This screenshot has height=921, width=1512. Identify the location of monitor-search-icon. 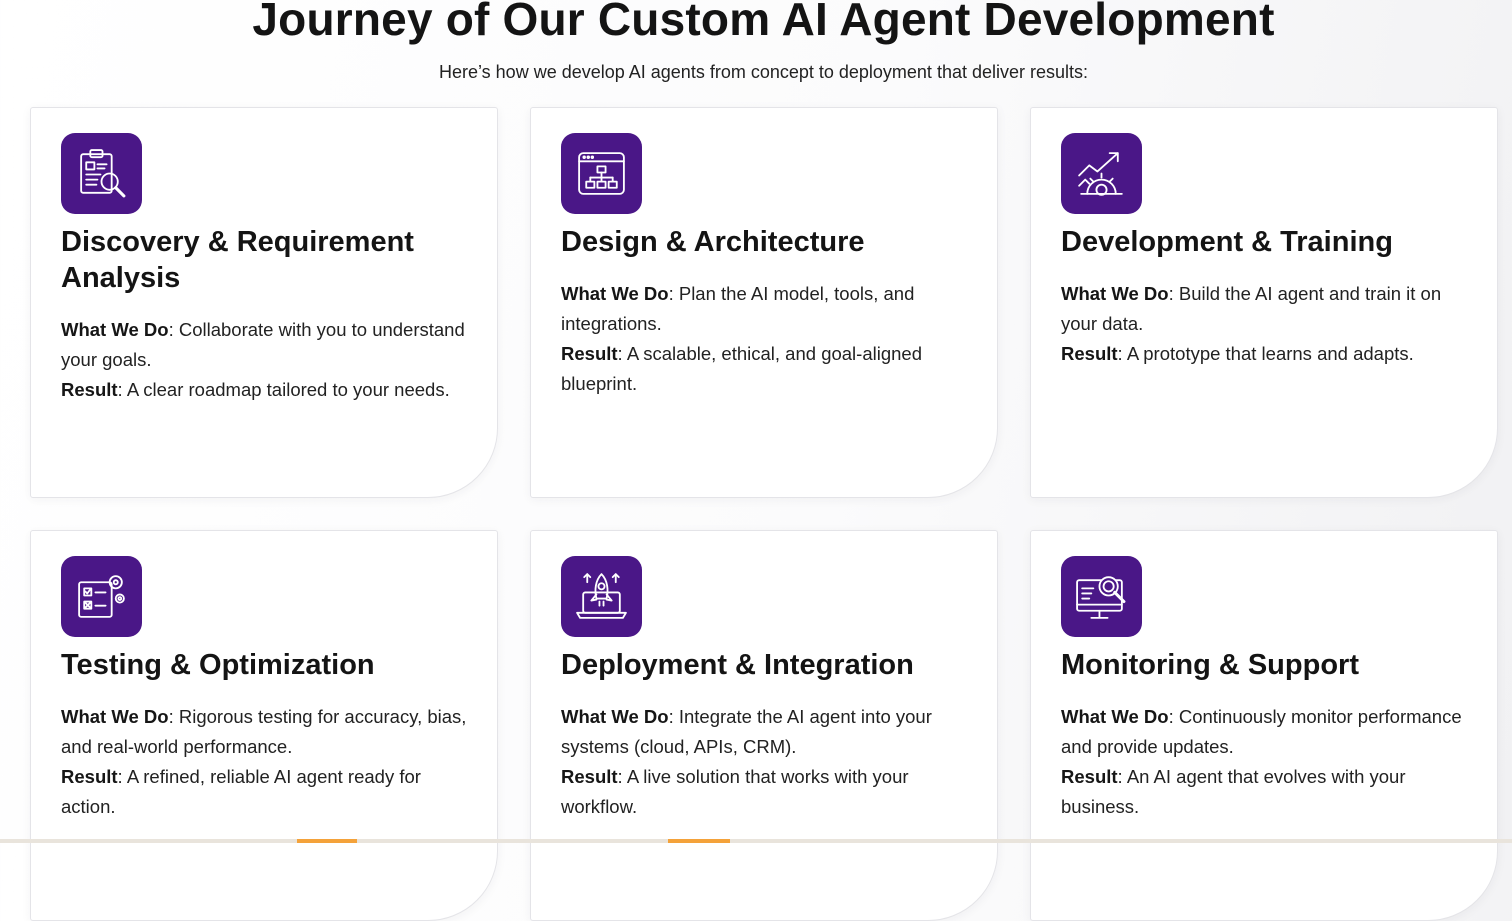
(1101, 596).